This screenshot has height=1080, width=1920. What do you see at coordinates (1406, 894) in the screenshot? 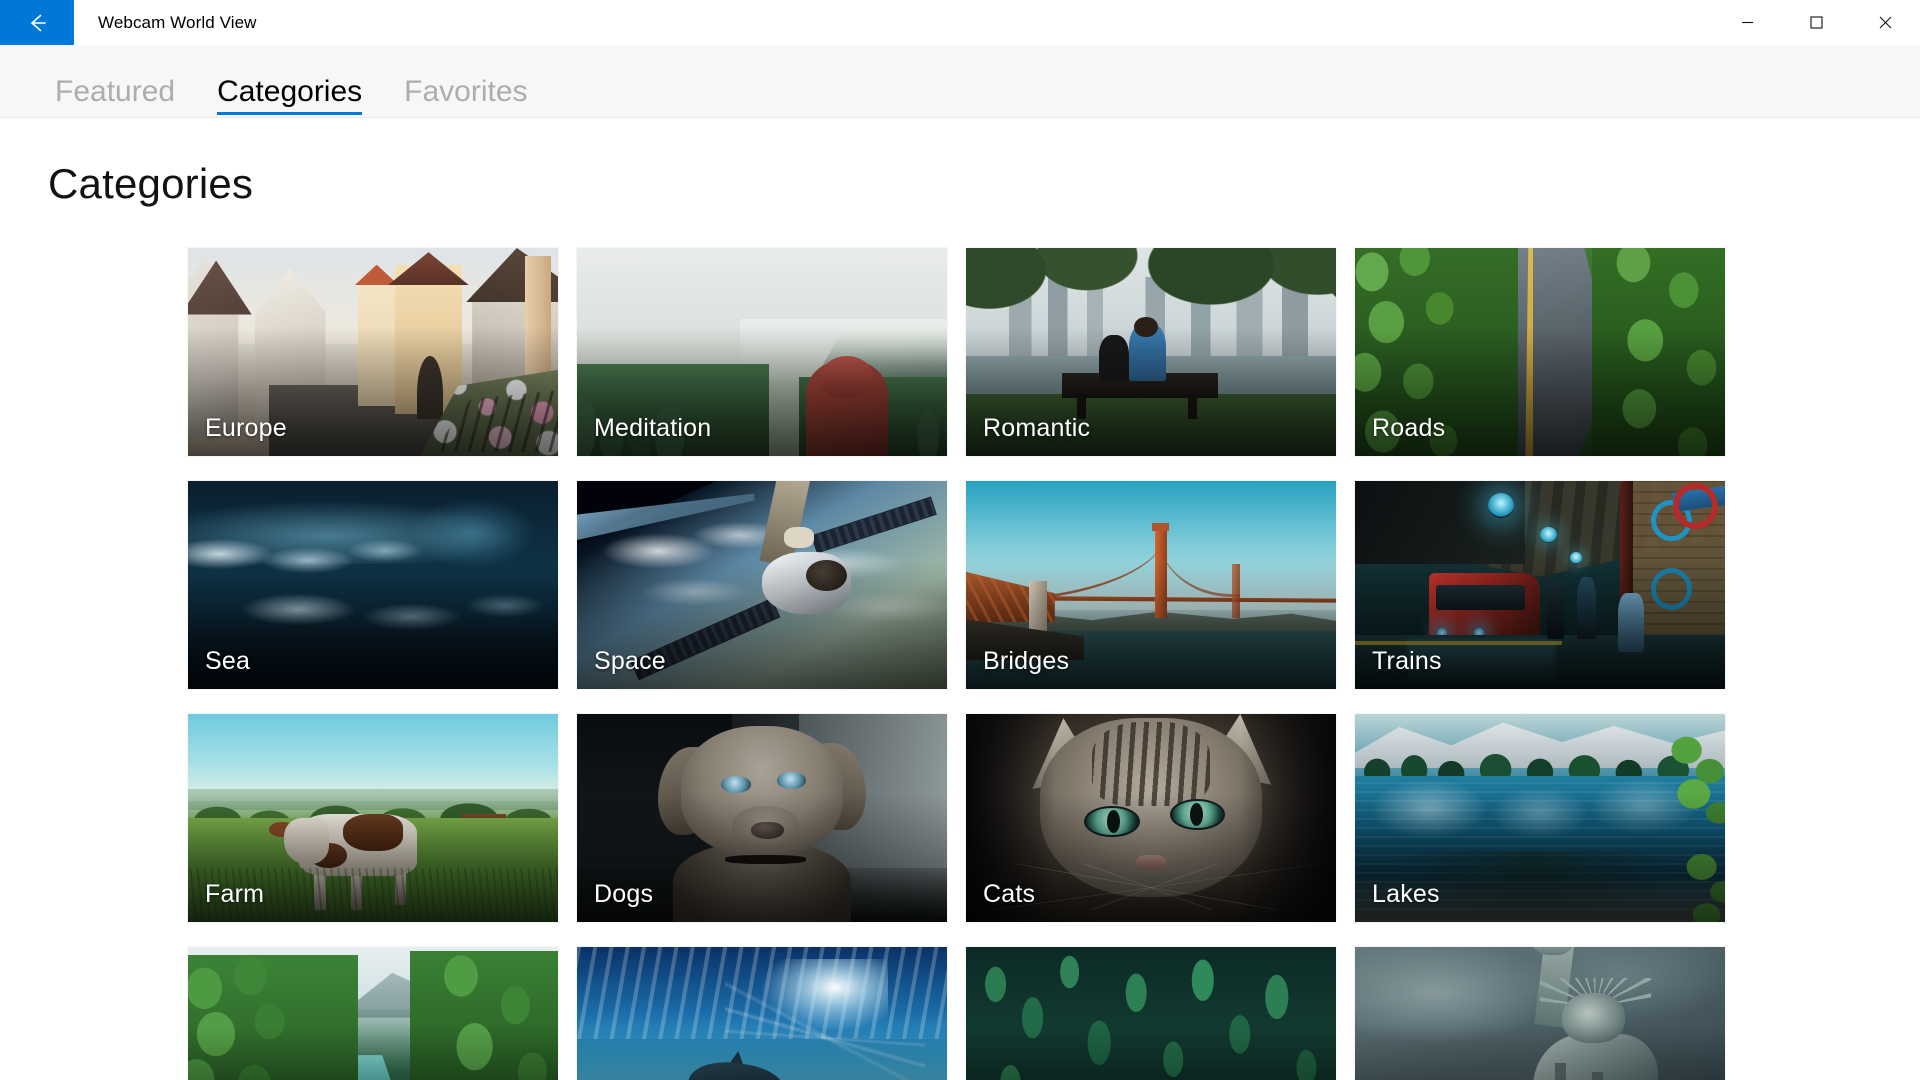
I see `category-label: Lakes` at bounding box center [1406, 894].